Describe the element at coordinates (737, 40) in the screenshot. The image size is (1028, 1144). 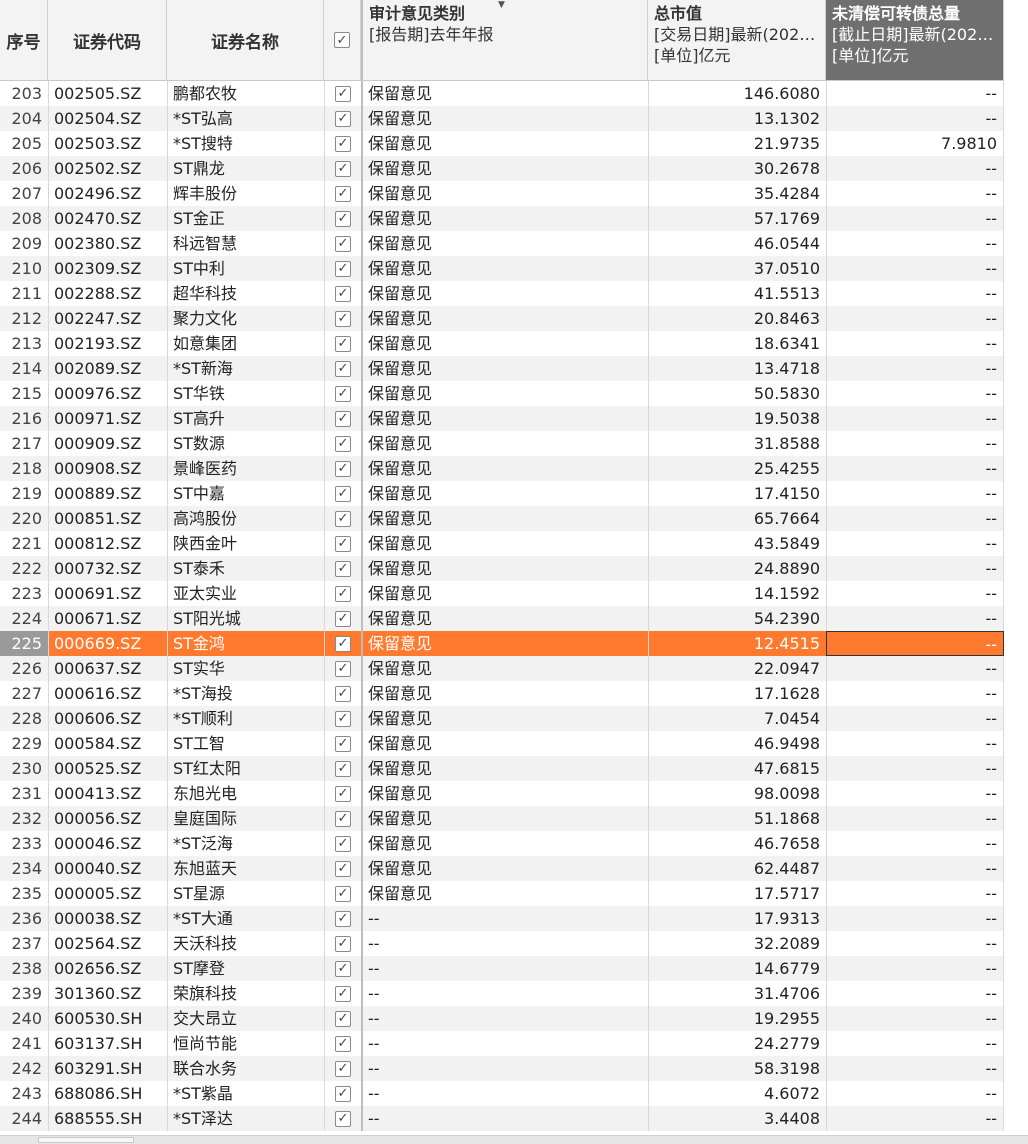
I see `header-market-value: 总市值 [交易日期]最新(202… [单位]亿元` at that location.